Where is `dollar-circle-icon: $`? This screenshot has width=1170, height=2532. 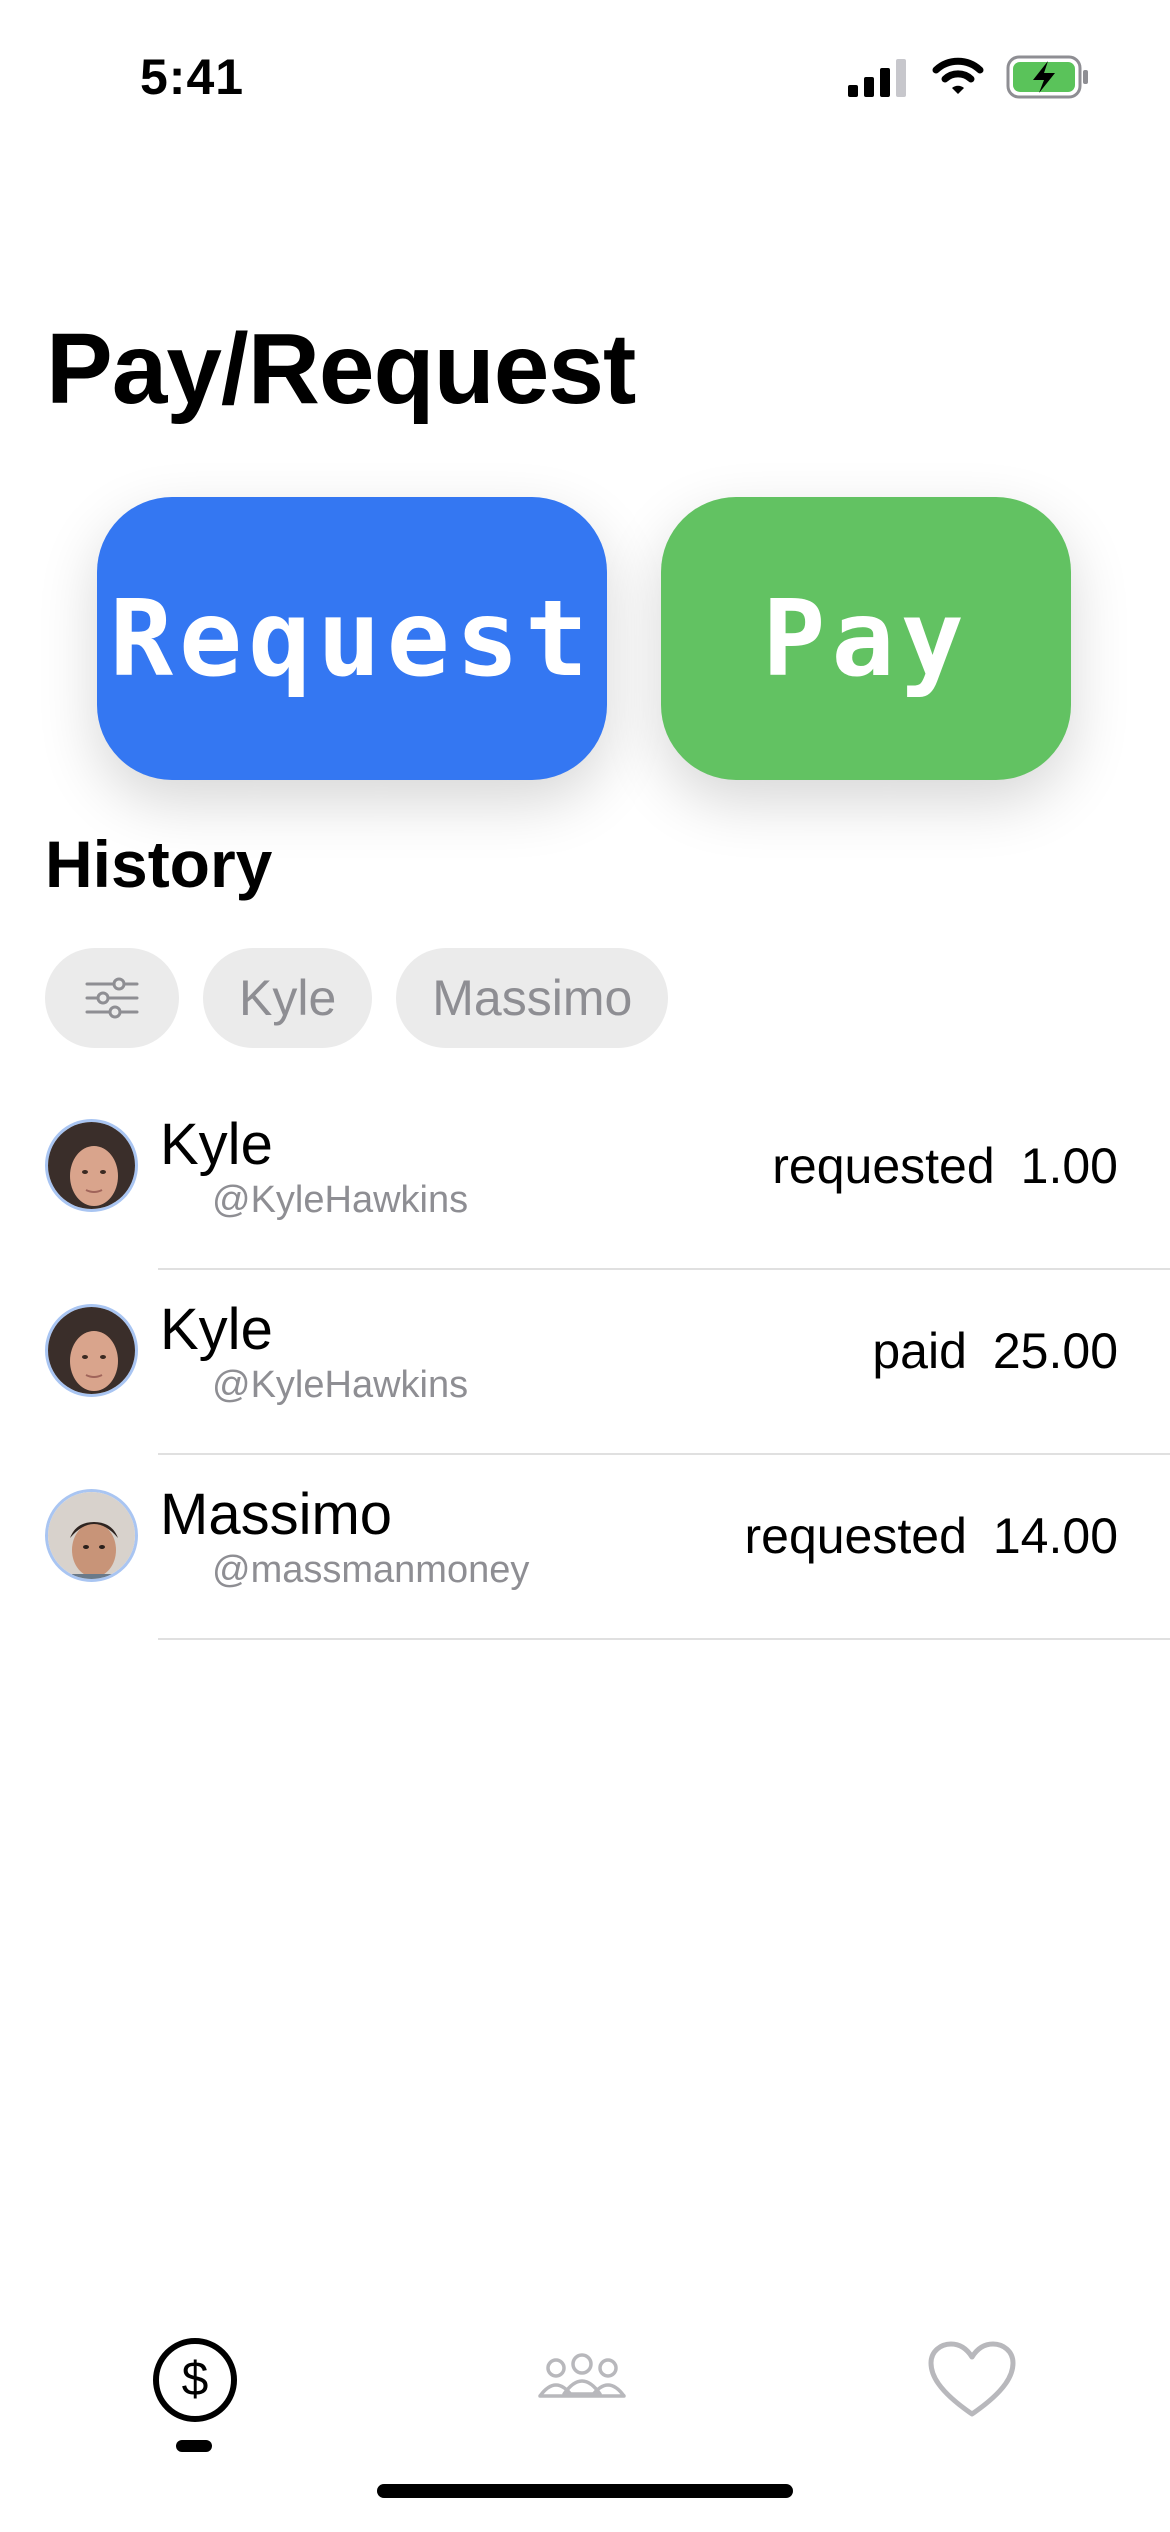 dollar-circle-icon: $ is located at coordinates (195, 2380).